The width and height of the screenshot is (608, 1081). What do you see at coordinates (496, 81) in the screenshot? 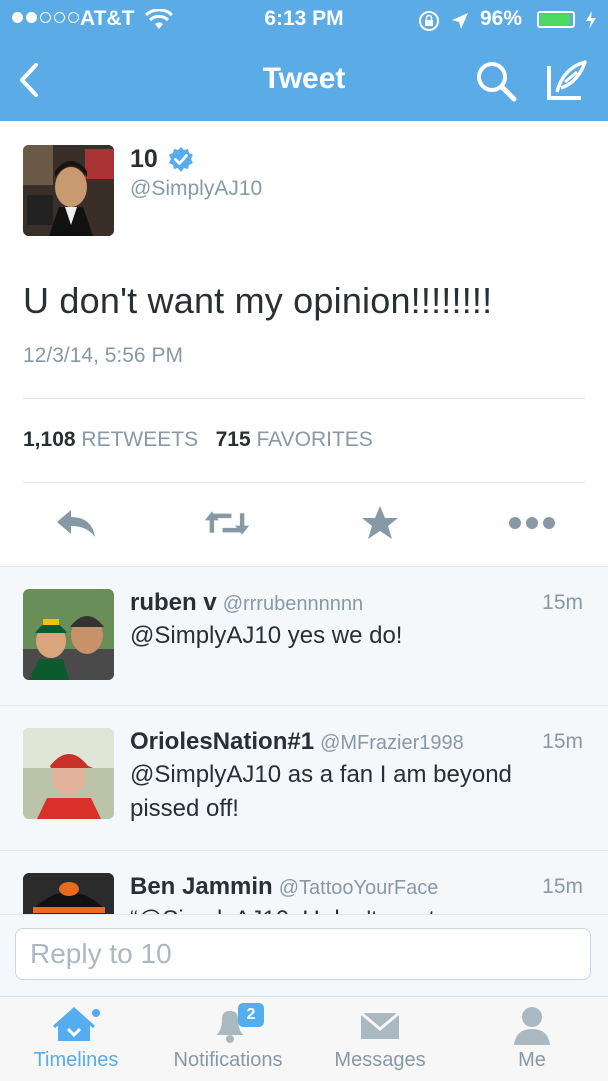
I see `search-icon` at bounding box center [496, 81].